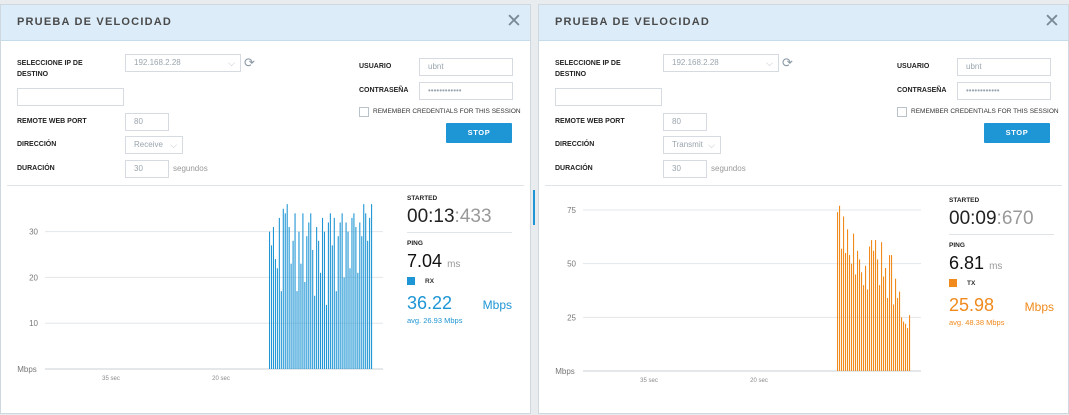 Image resolution: width=1069 pixels, height=415 pixels. Describe the element at coordinates (375, 66) in the screenshot. I see `user-label: USUARIO` at that location.